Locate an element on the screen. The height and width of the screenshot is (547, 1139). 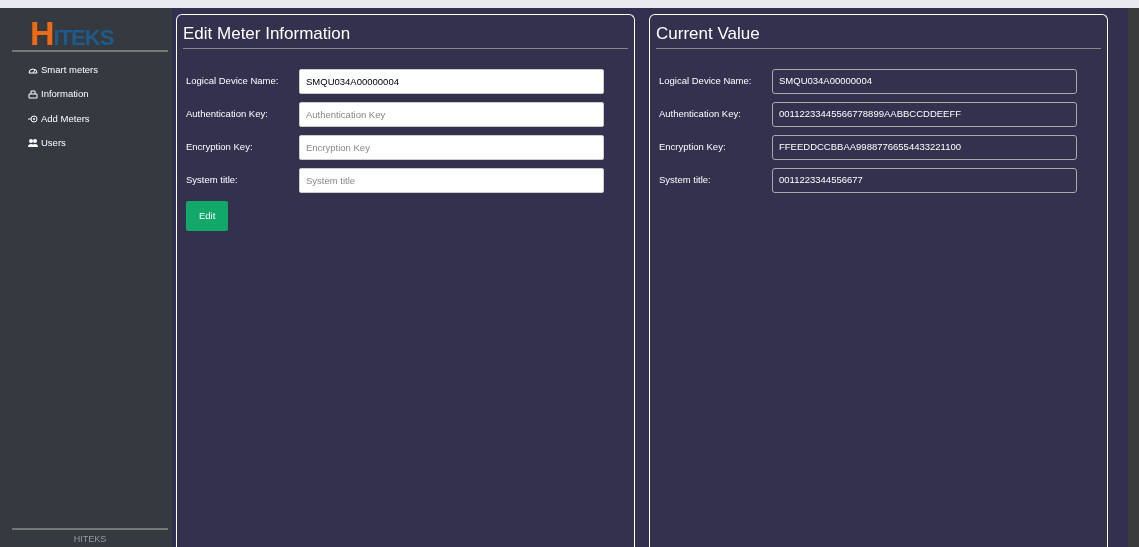
gauge-icon is located at coordinates (33, 70).